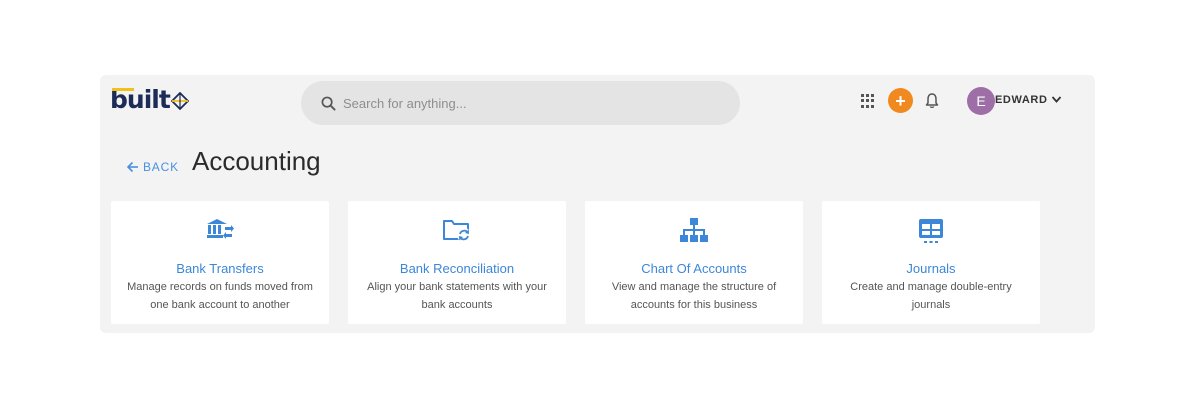 The width and height of the screenshot is (1195, 409). I want to click on search-bar, so click(520, 103).